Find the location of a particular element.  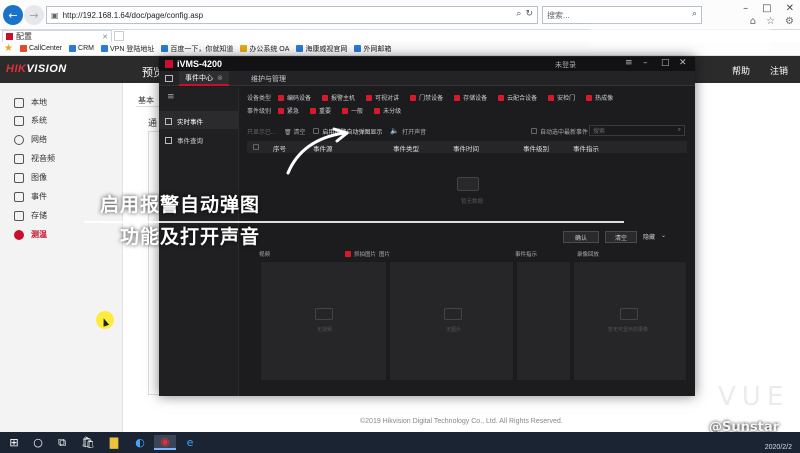

ivms-minimize-button: – is located at coordinates (645, 63).